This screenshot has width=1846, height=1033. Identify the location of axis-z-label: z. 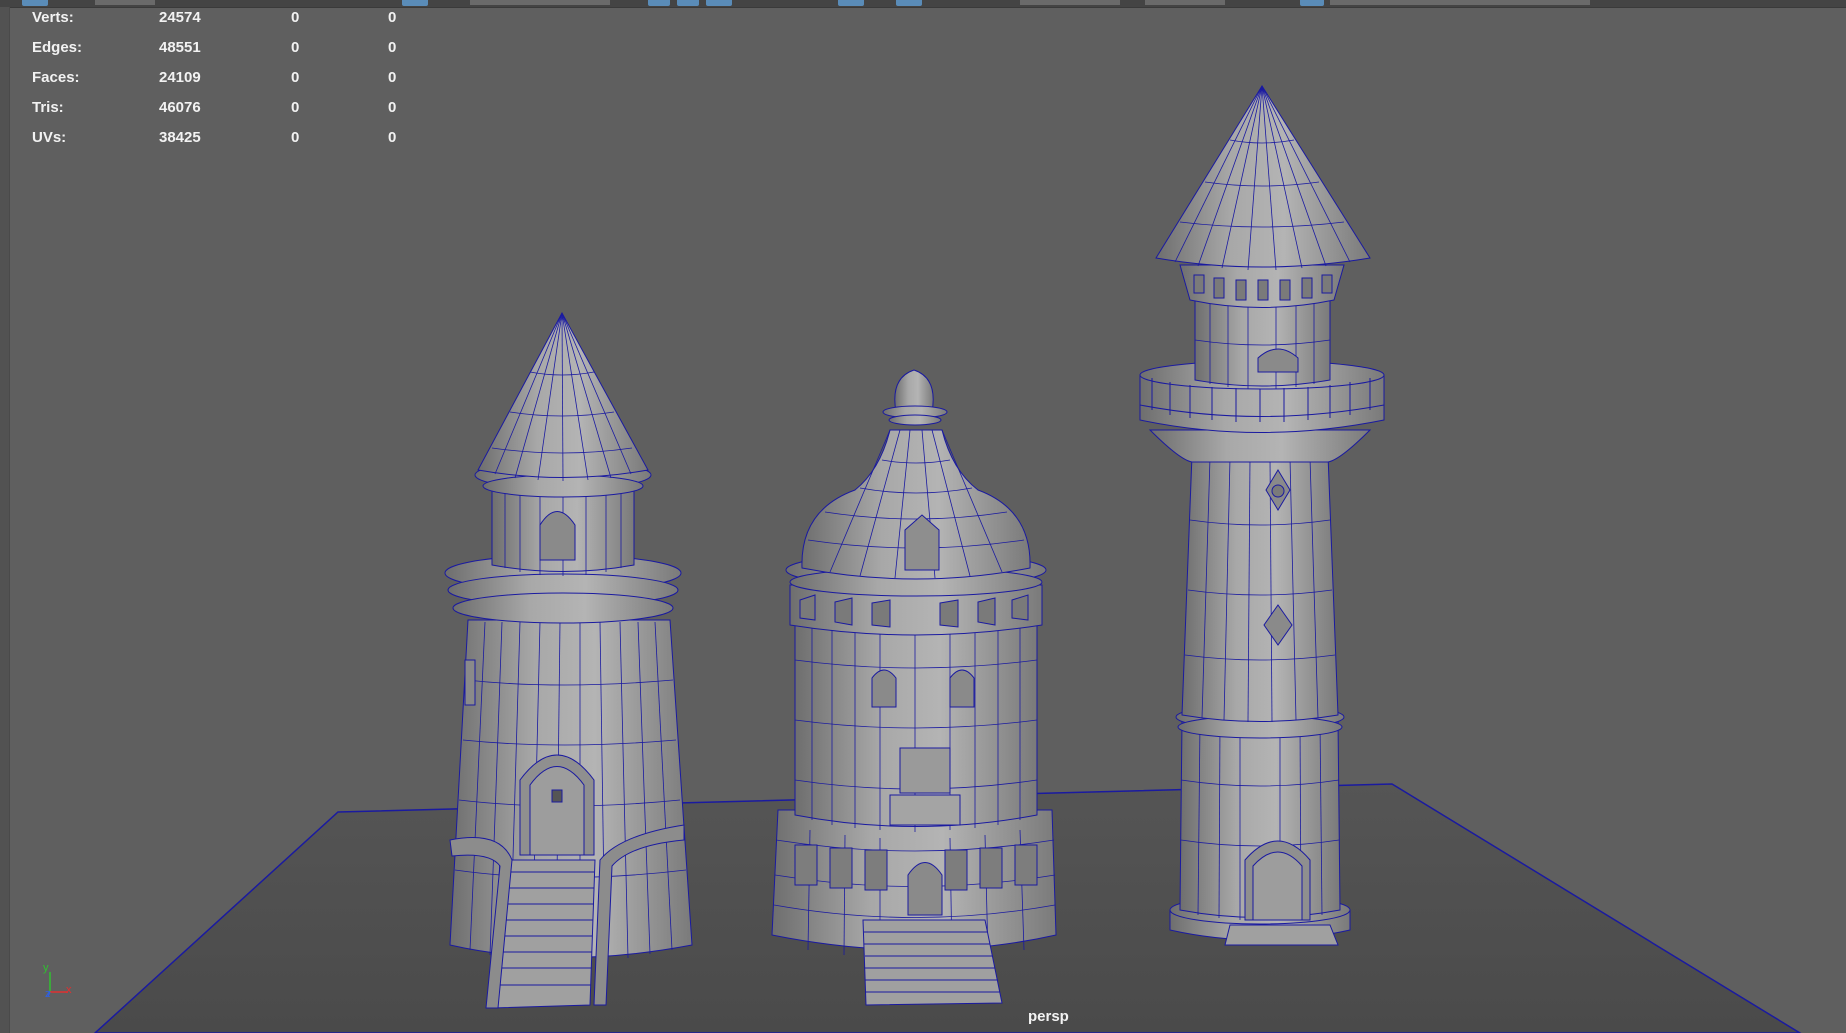
(48, 994).